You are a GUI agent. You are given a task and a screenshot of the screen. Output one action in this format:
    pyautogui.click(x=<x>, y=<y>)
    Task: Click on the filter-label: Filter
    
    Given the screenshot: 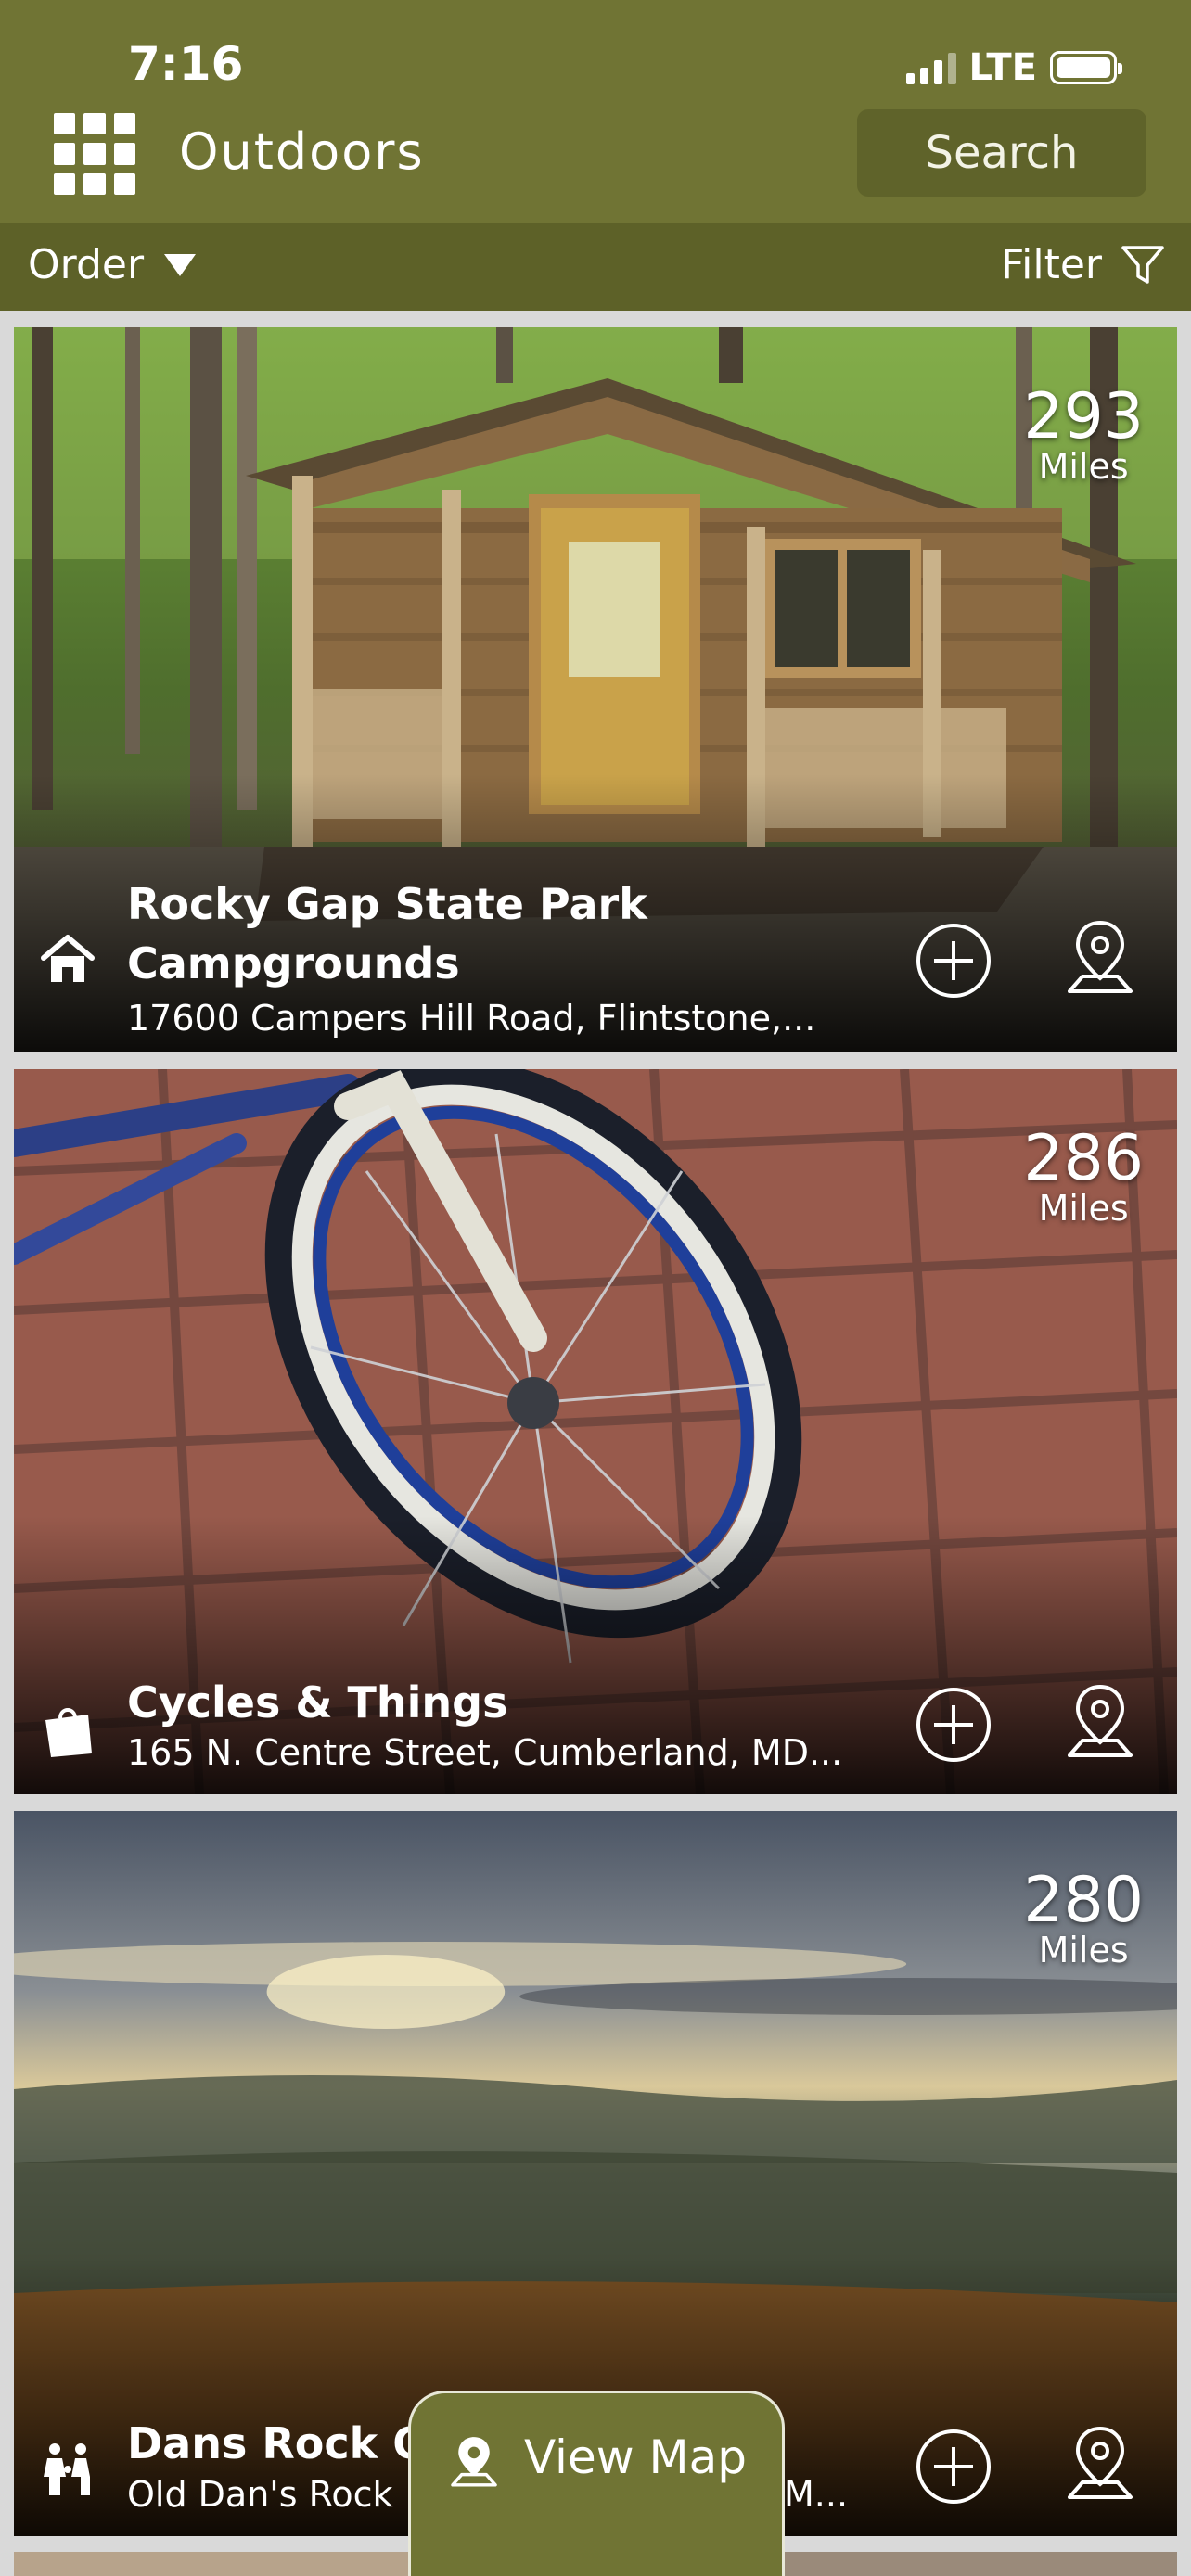 What is the action you would take?
    pyautogui.click(x=1051, y=264)
    